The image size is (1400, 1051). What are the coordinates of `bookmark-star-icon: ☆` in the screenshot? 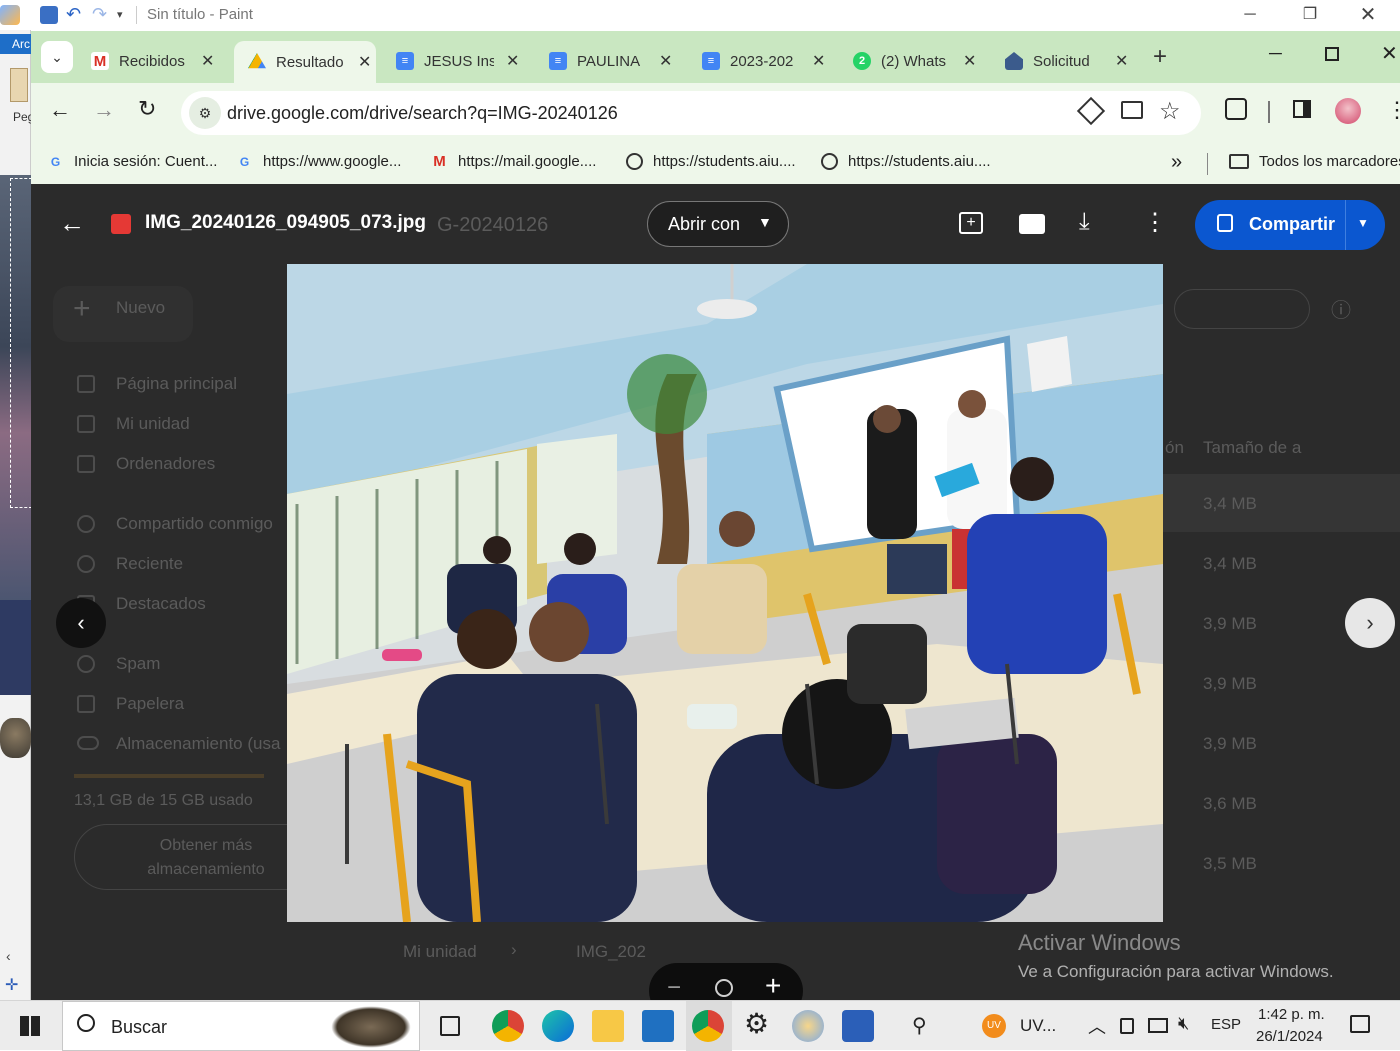 It's located at (1170, 111).